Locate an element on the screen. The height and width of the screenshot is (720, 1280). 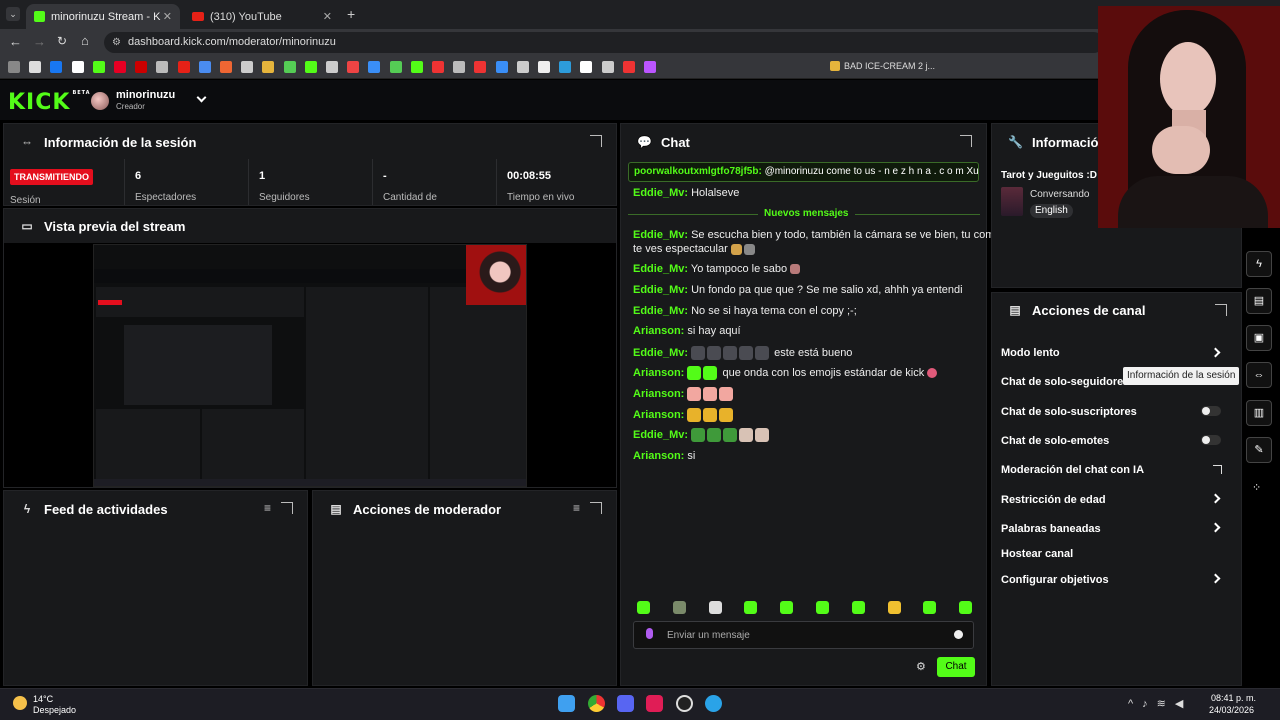
action-emotes-only: Chat de solo-emotes is located at coordinates (1055, 441).